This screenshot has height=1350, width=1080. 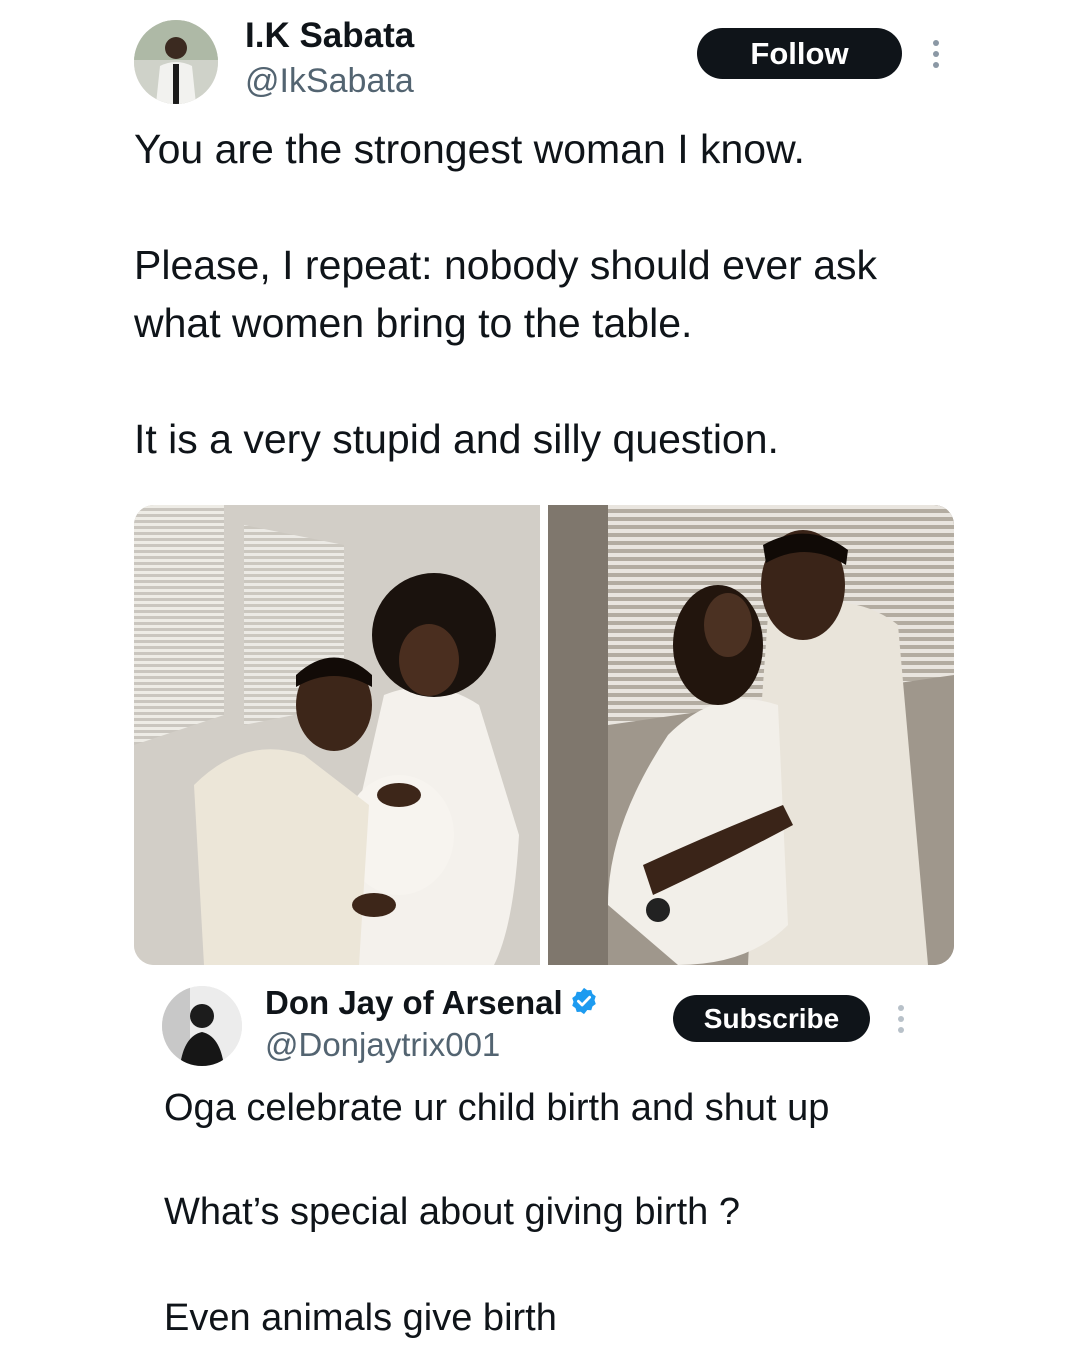 I want to click on author-handle: @IkSabata, so click(x=329, y=81).